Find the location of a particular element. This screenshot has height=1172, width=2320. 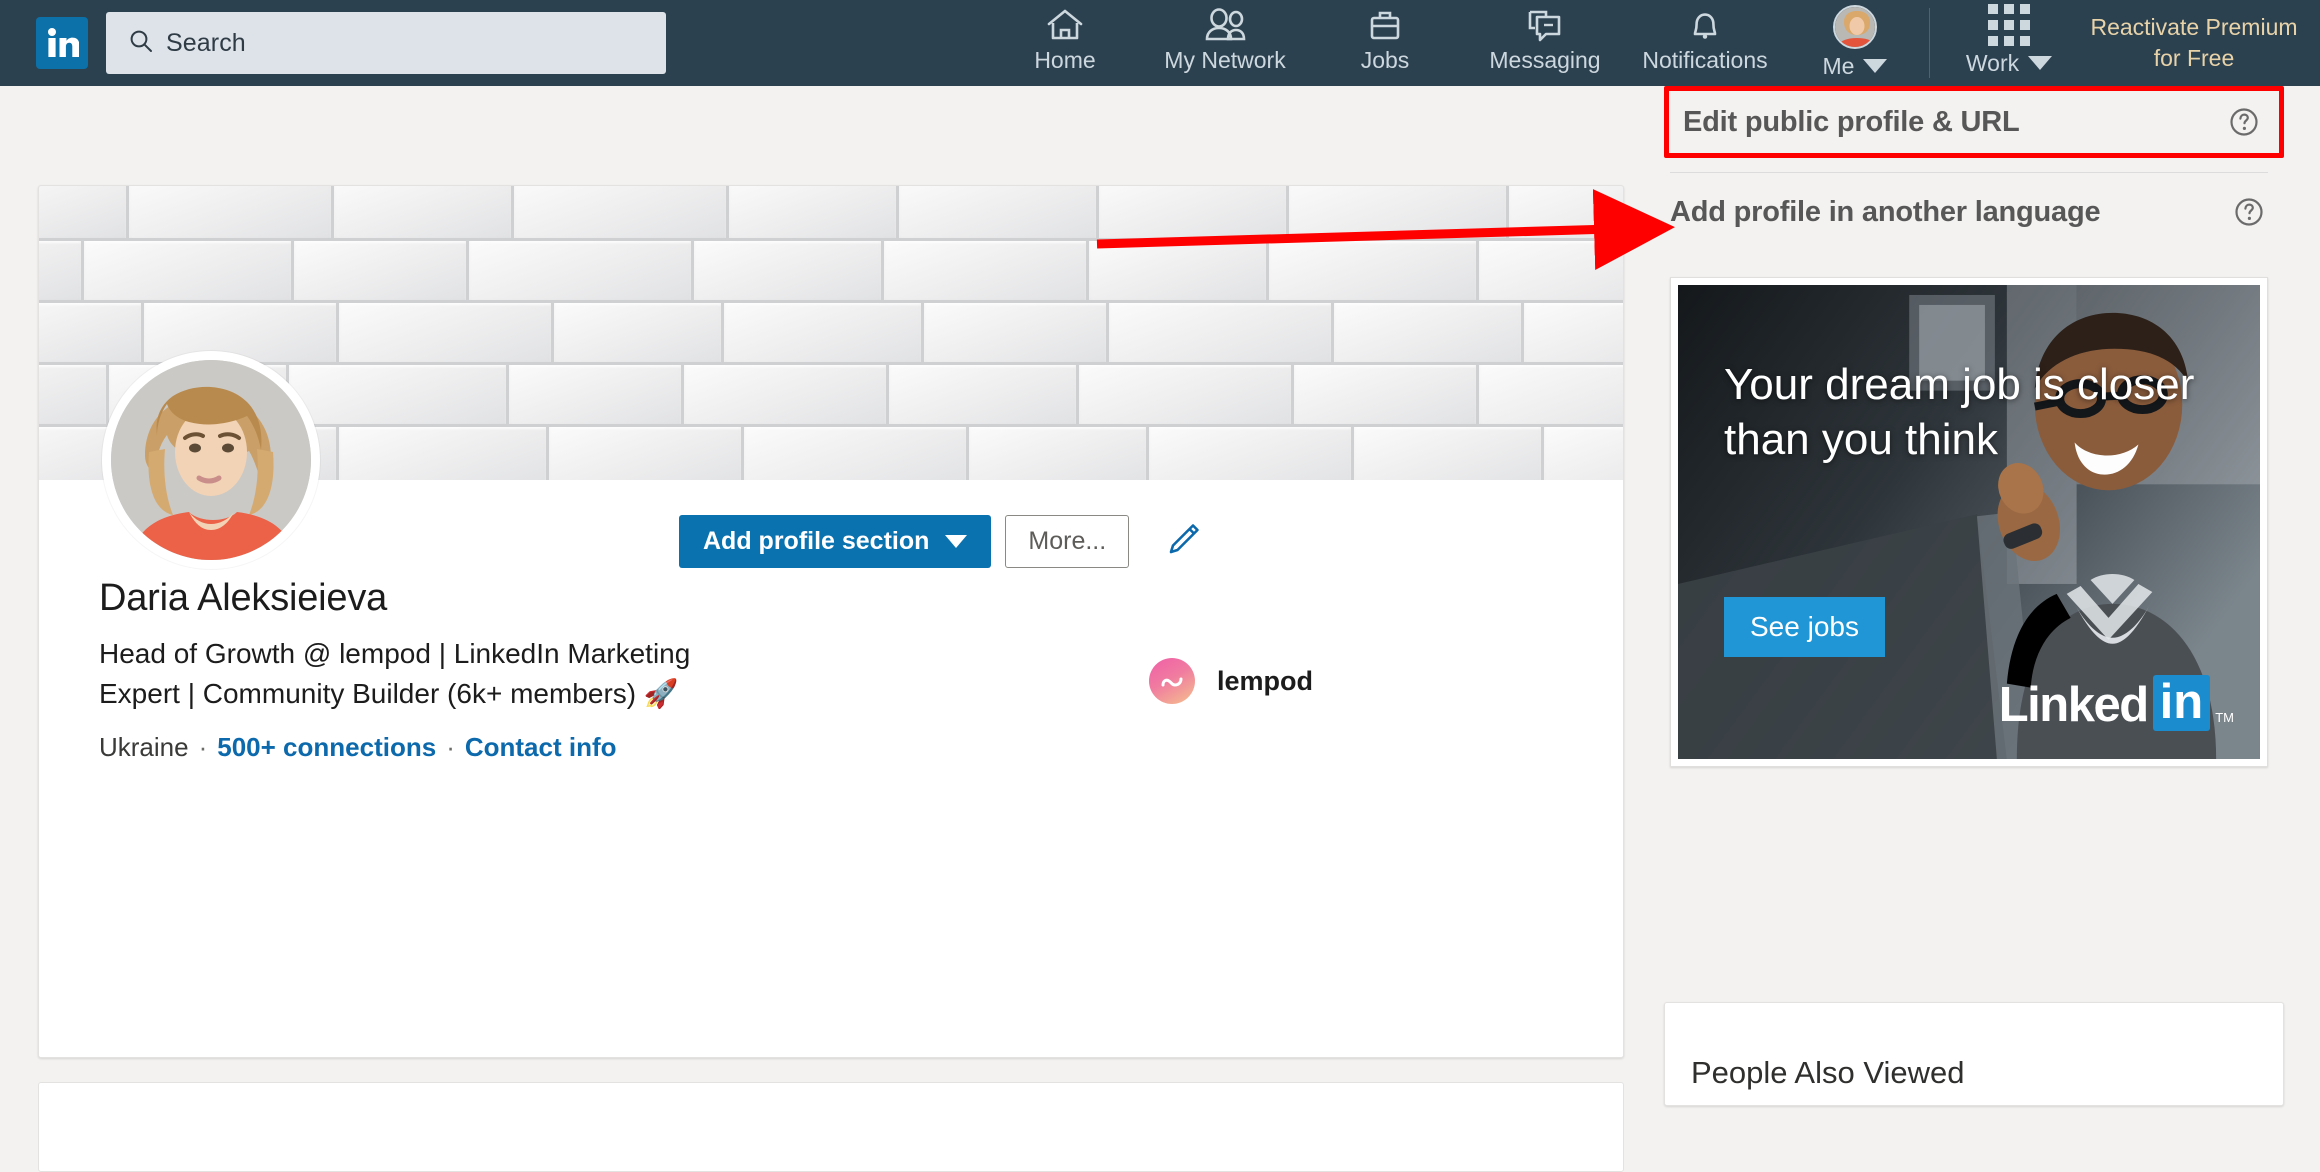

add-profile-section-button: Add profile section is located at coordinates (835, 541).